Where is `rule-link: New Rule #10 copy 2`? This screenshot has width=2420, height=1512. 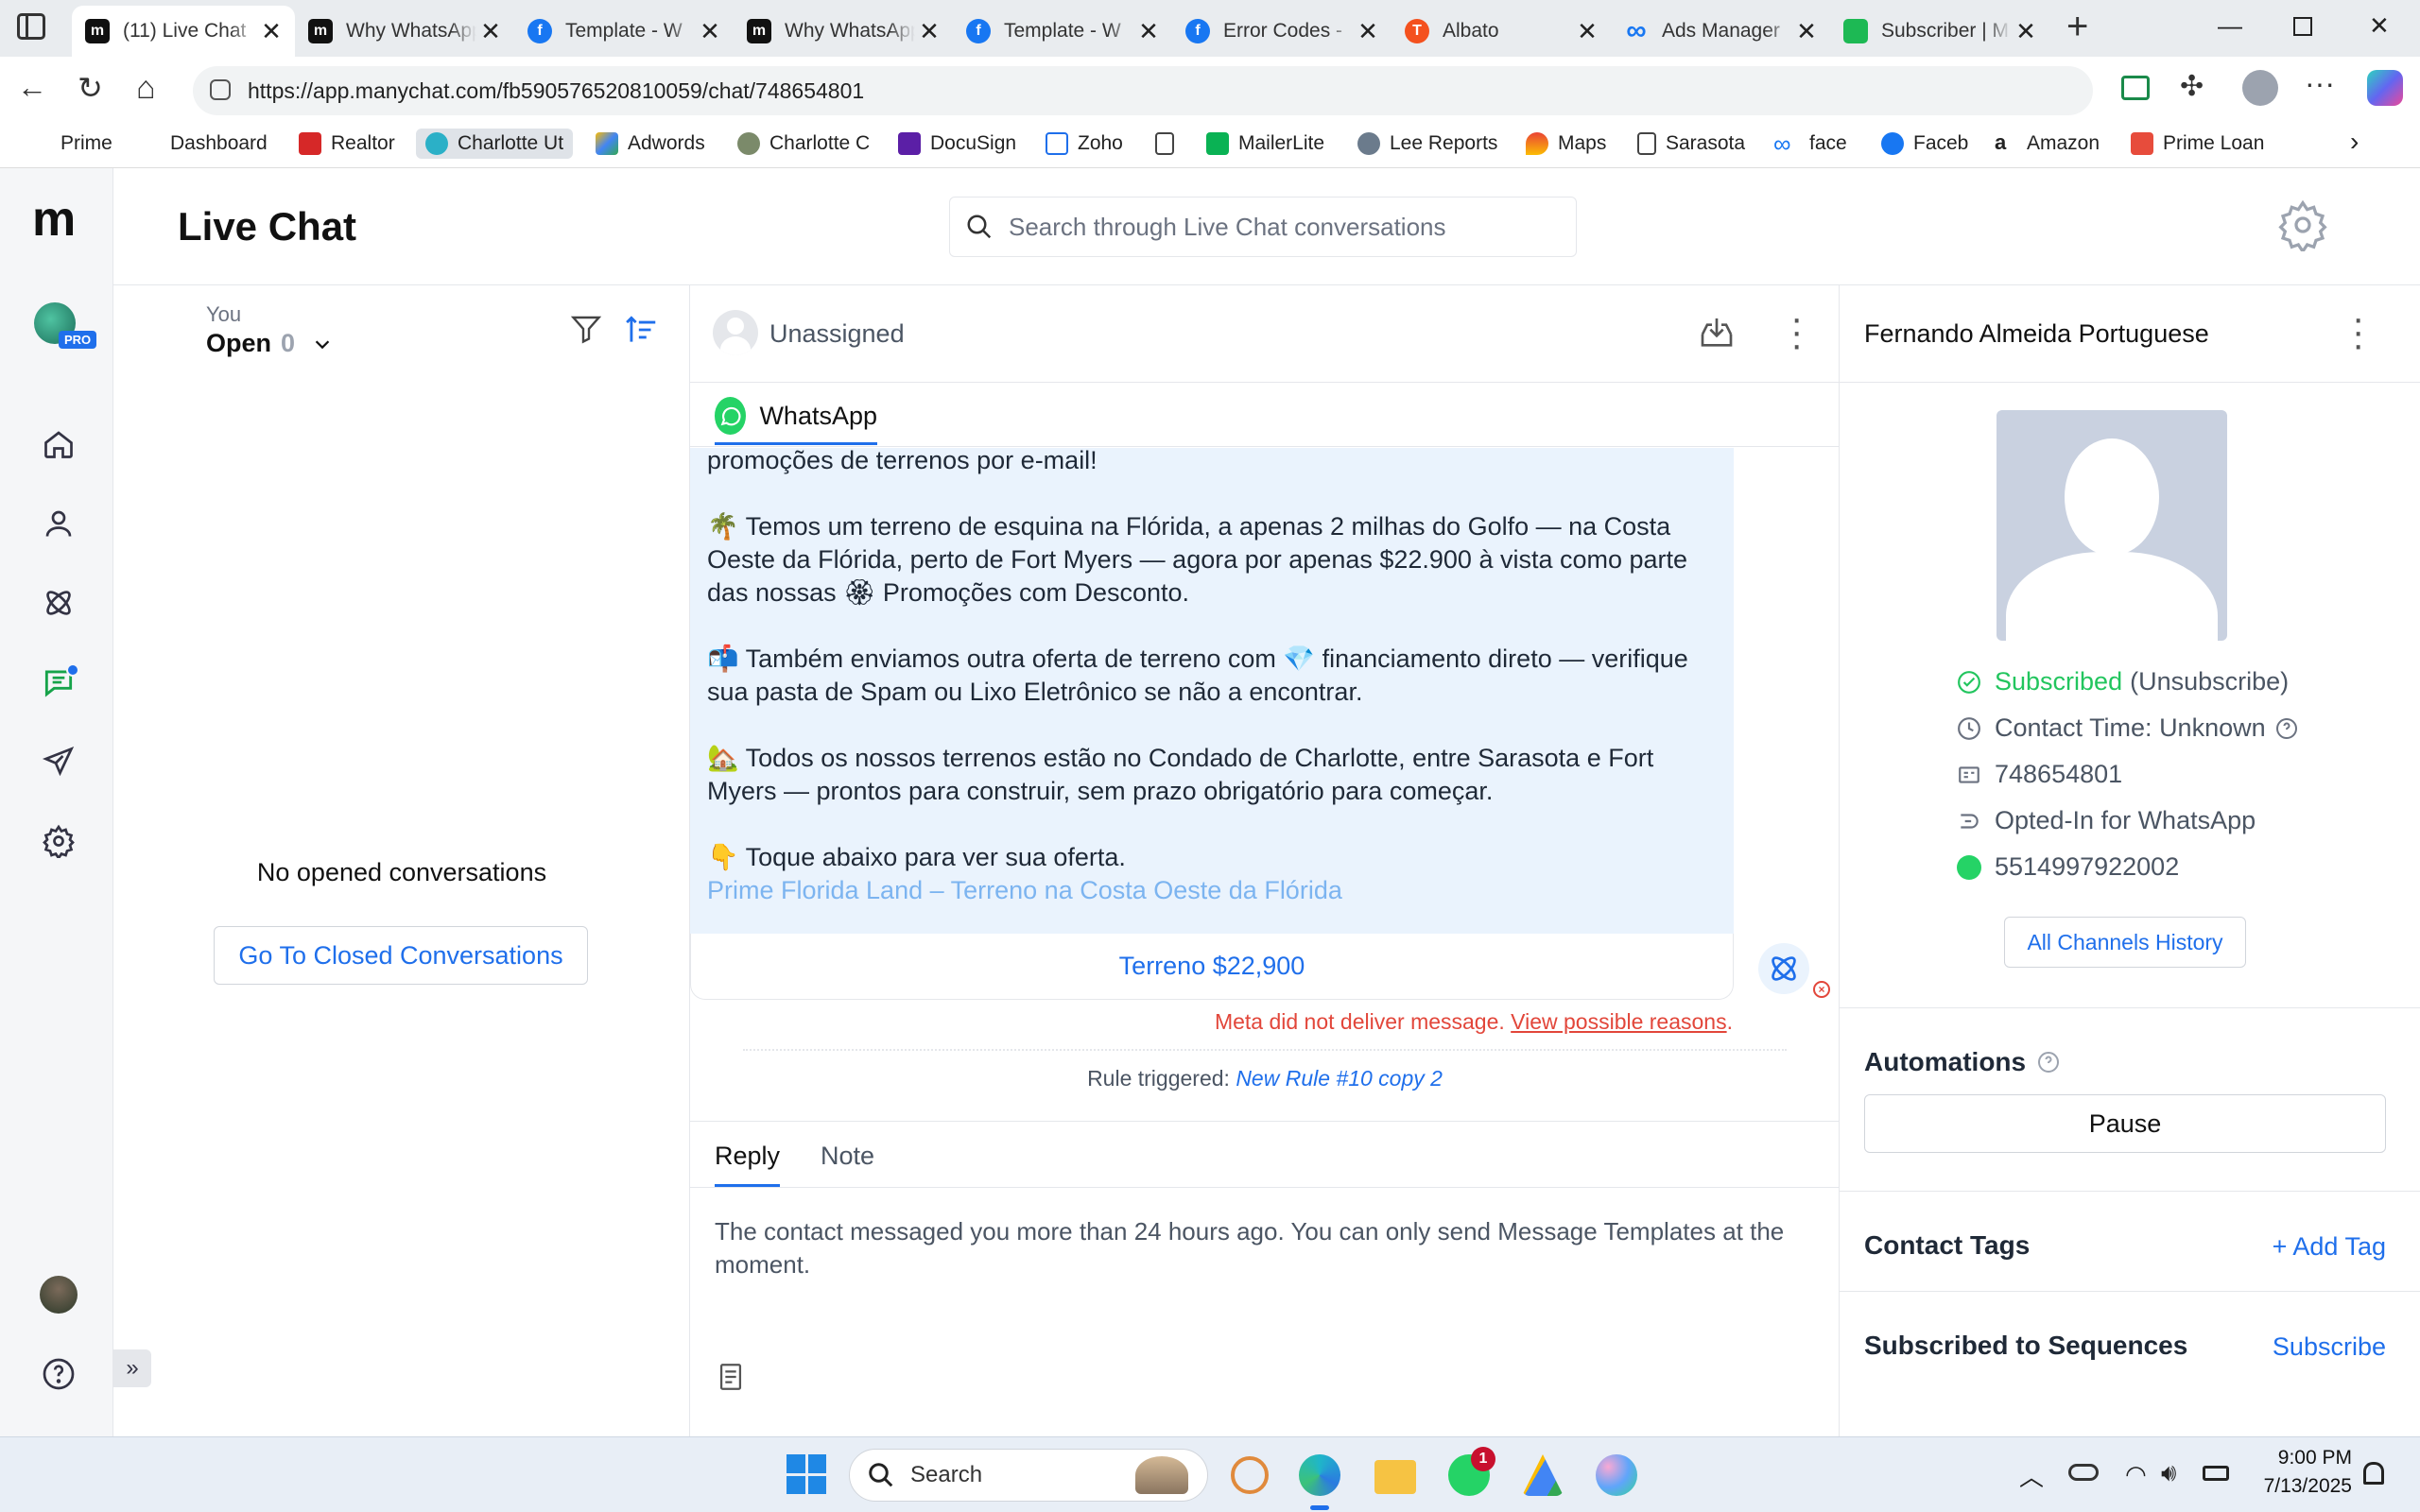 rule-link: New Rule #10 copy 2 is located at coordinates (1339, 1078).